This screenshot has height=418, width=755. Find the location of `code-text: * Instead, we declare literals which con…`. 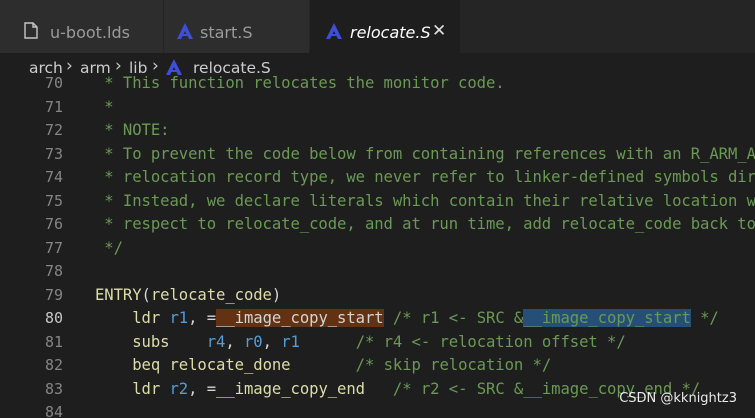

code-text: * Instead, we declare literals which con… is located at coordinates (425, 200).